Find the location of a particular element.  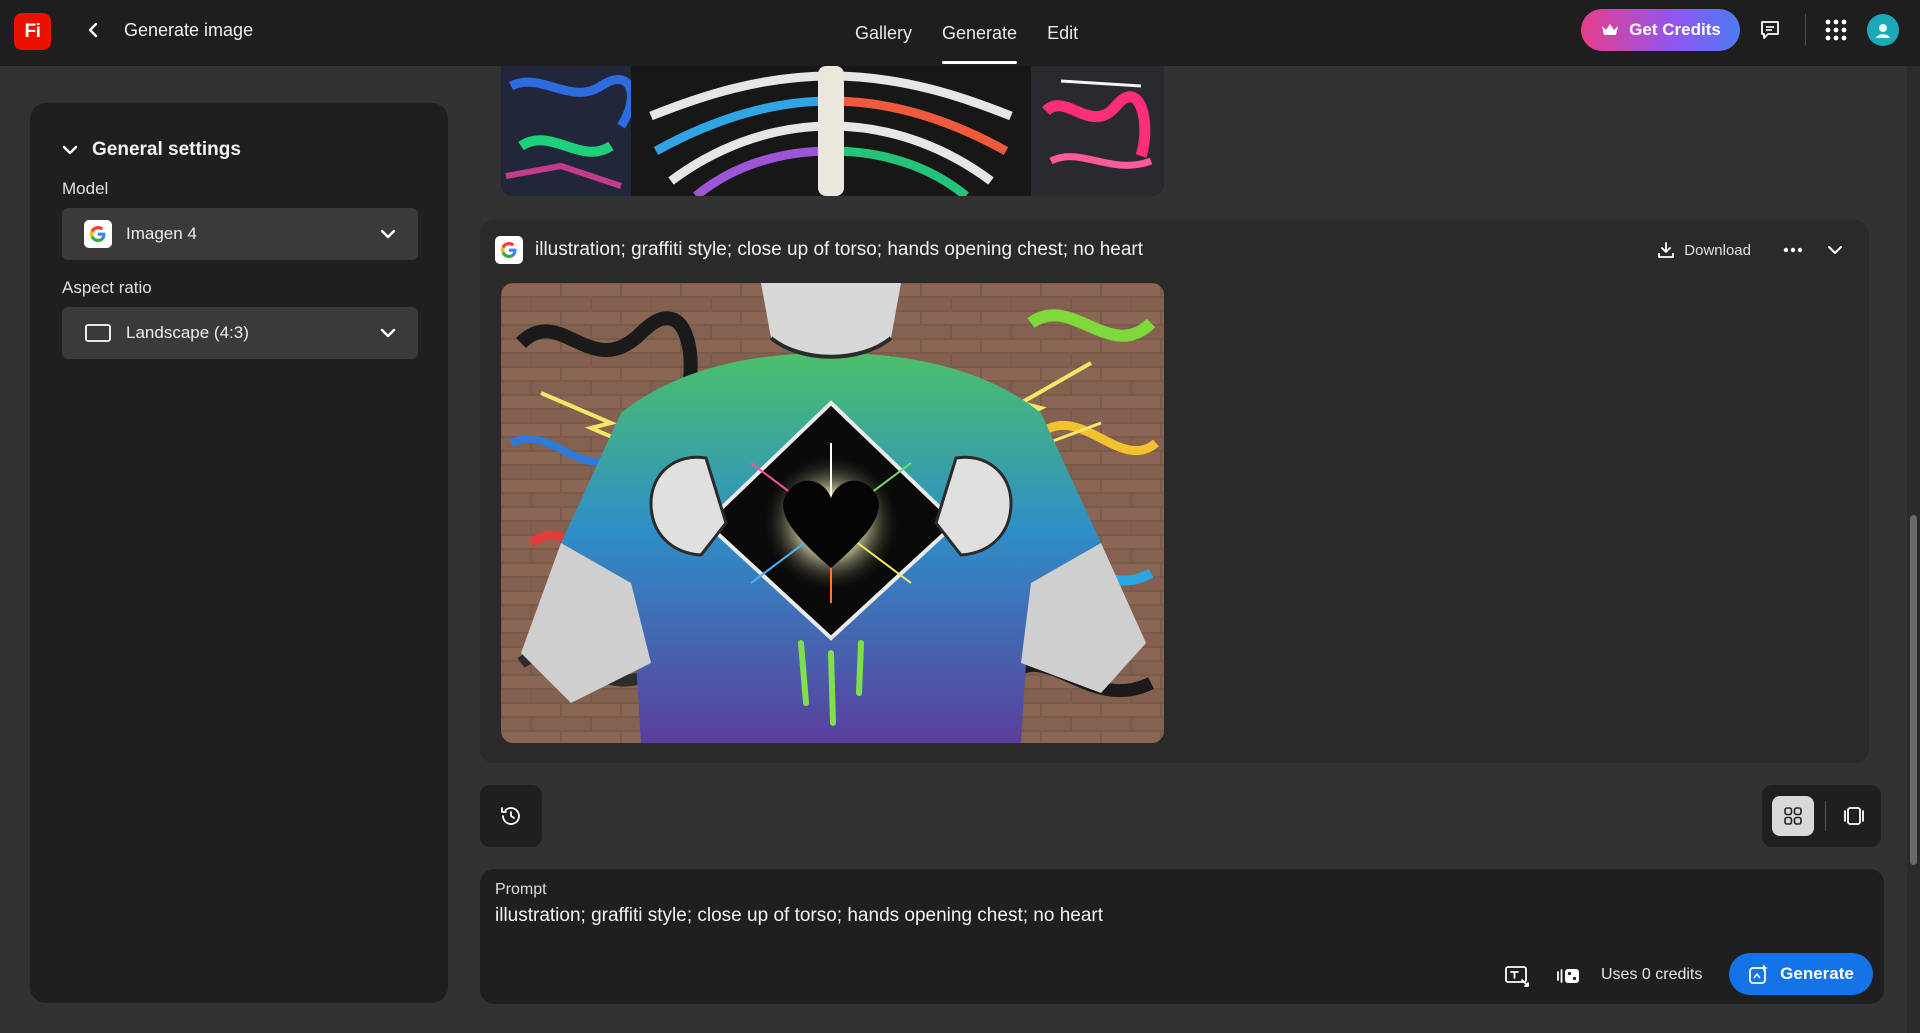

more-icon is located at coordinates (1793, 250).